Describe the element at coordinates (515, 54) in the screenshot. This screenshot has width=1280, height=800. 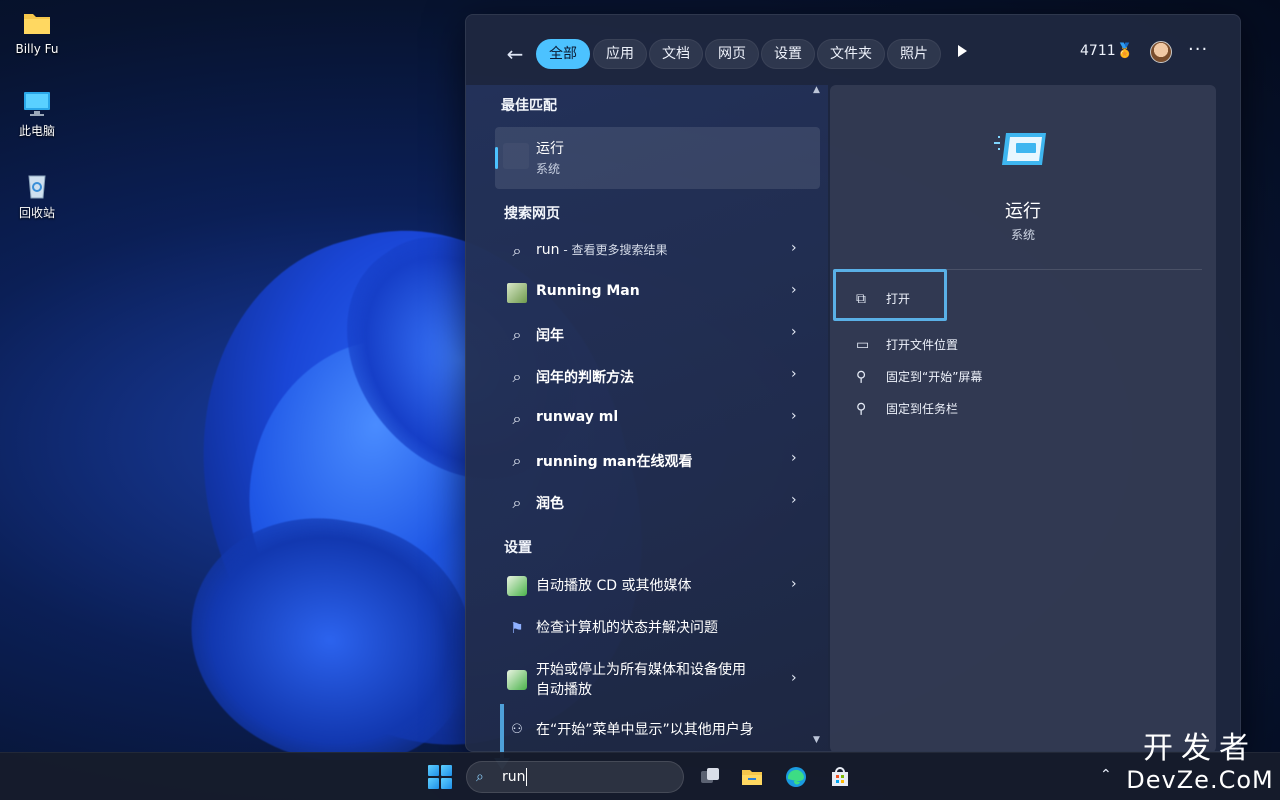
I see `back-arrow-icon: ←` at that location.